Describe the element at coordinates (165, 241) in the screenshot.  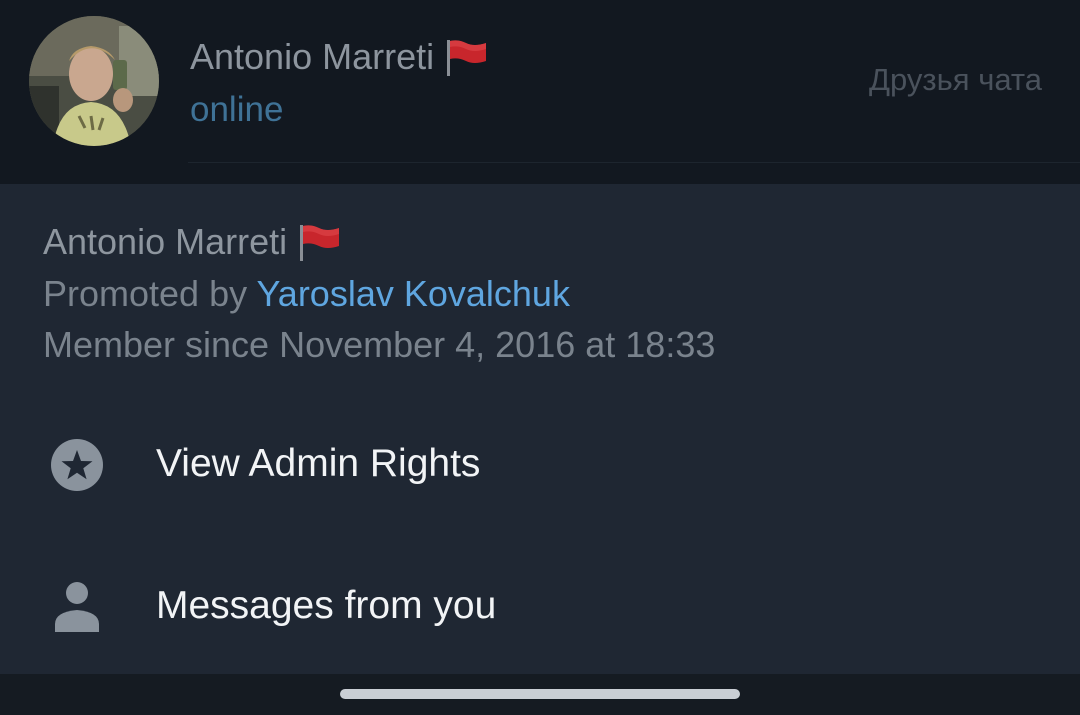
I see `sheet-name-text: Antonio Marreti` at that location.